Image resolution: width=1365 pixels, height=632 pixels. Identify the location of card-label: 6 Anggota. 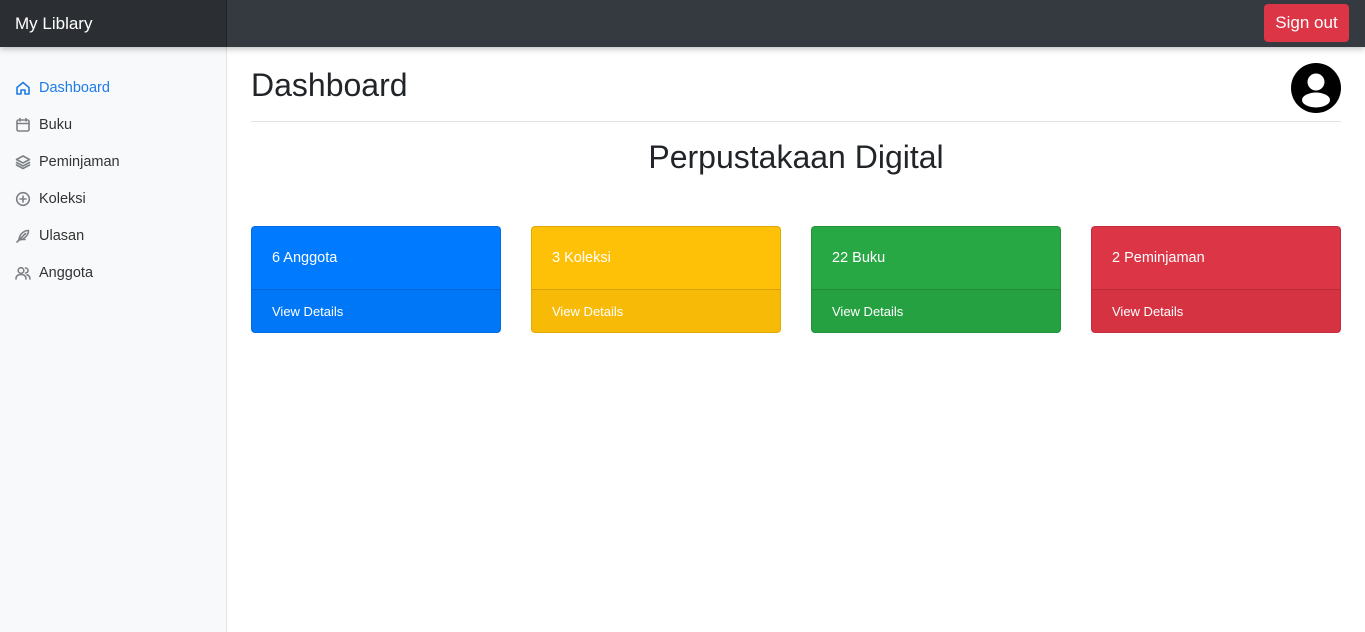
(305, 258).